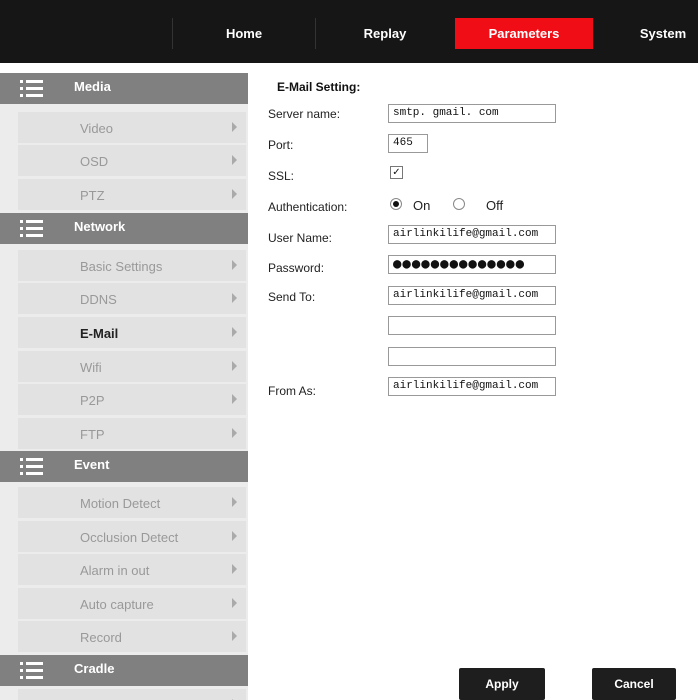 This screenshot has width=698, height=700. What do you see at coordinates (296, 268) in the screenshot?
I see `password-label: Password:` at bounding box center [296, 268].